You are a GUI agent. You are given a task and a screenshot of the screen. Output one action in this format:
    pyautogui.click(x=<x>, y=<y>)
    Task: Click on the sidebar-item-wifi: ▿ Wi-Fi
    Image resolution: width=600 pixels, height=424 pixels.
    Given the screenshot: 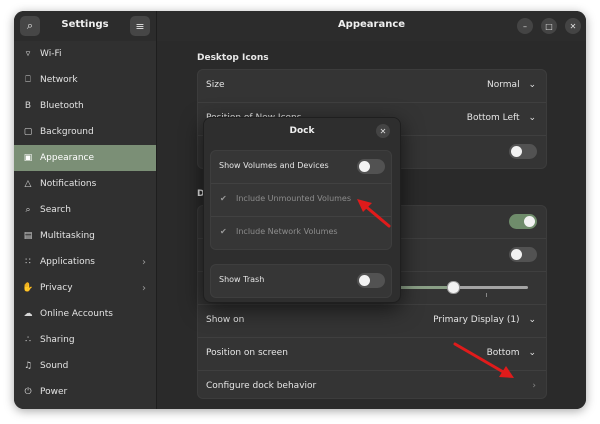 What is the action you would take?
    pyautogui.click(x=85, y=54)
    